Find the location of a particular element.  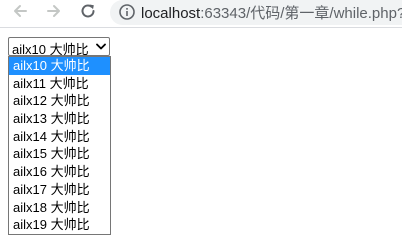

select-option: ailx19 大帅比 is located at coordinates (59, 225).